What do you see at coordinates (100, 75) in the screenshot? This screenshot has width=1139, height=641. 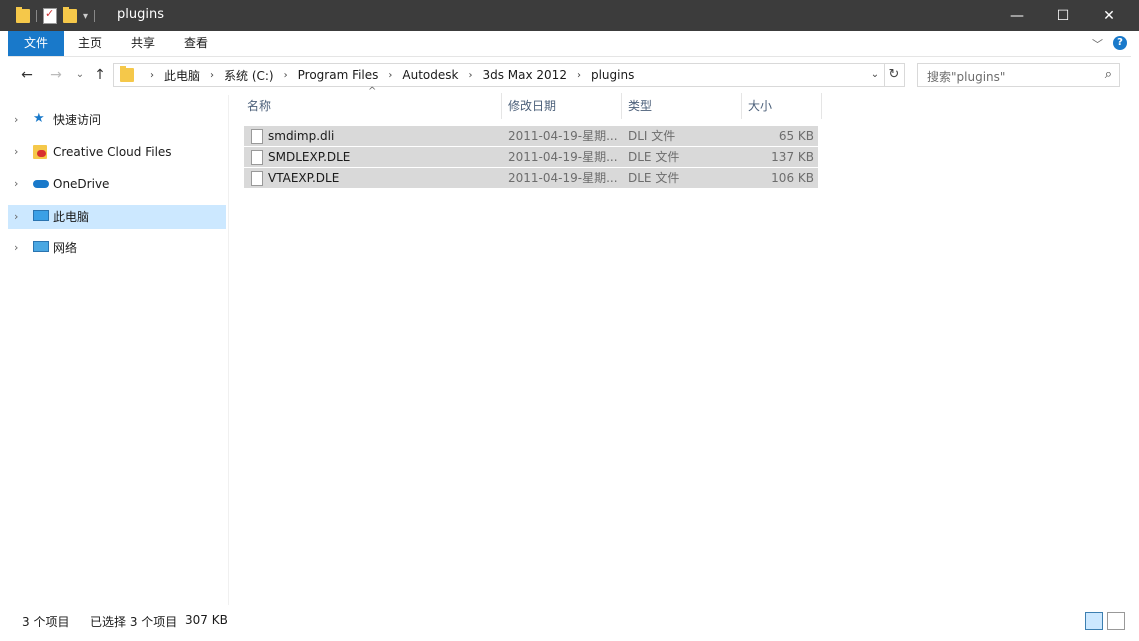 I see `up-button: ↑` at bounding box center [100, 75].